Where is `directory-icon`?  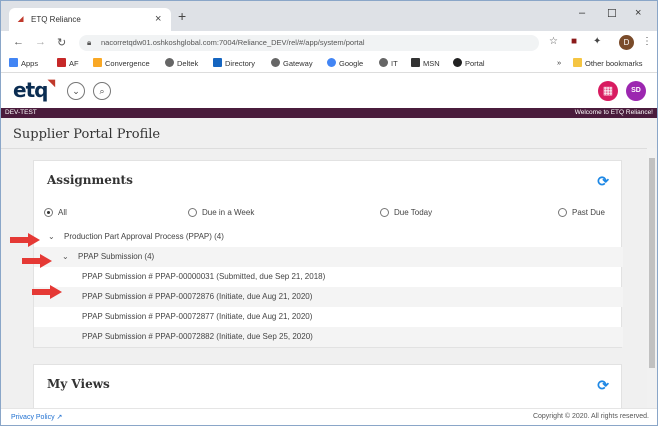
directory-icon is located at coordinates (217, 62).